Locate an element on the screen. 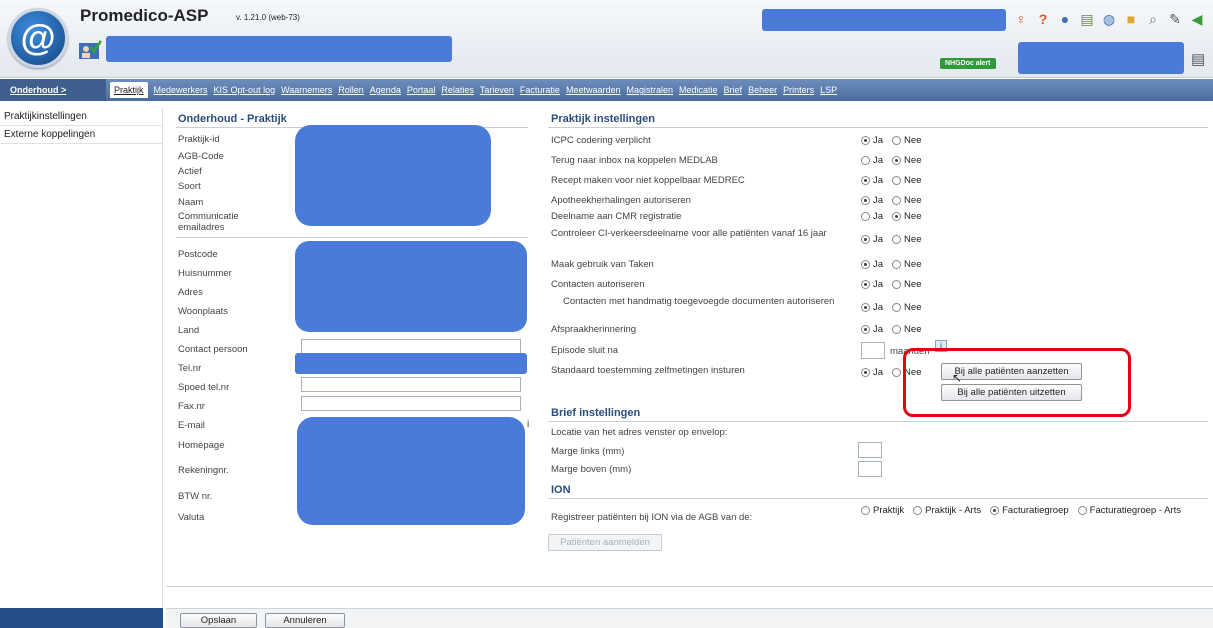 This screenshot has height=628, width=1213. user-edit-icon is located at coordinates (90, 49).